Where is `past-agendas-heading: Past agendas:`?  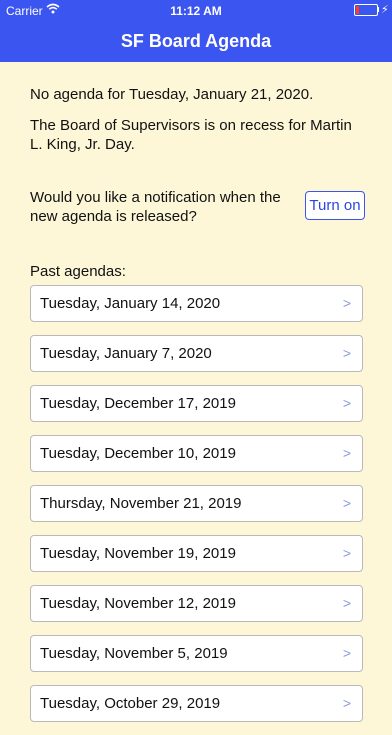
past-agendas-heading: Past agendas: is located at coordinates (78, 271).